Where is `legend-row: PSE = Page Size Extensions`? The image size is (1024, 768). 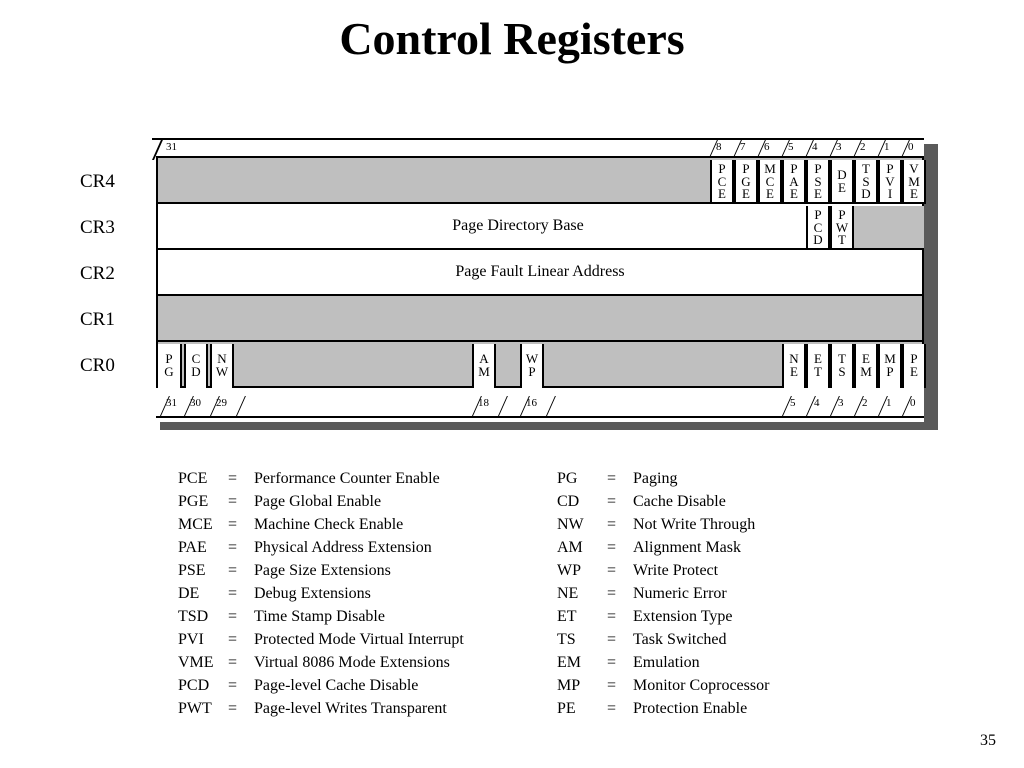
legend-row: PSE = Page Size Extensions is located at coordinates (321, 573).